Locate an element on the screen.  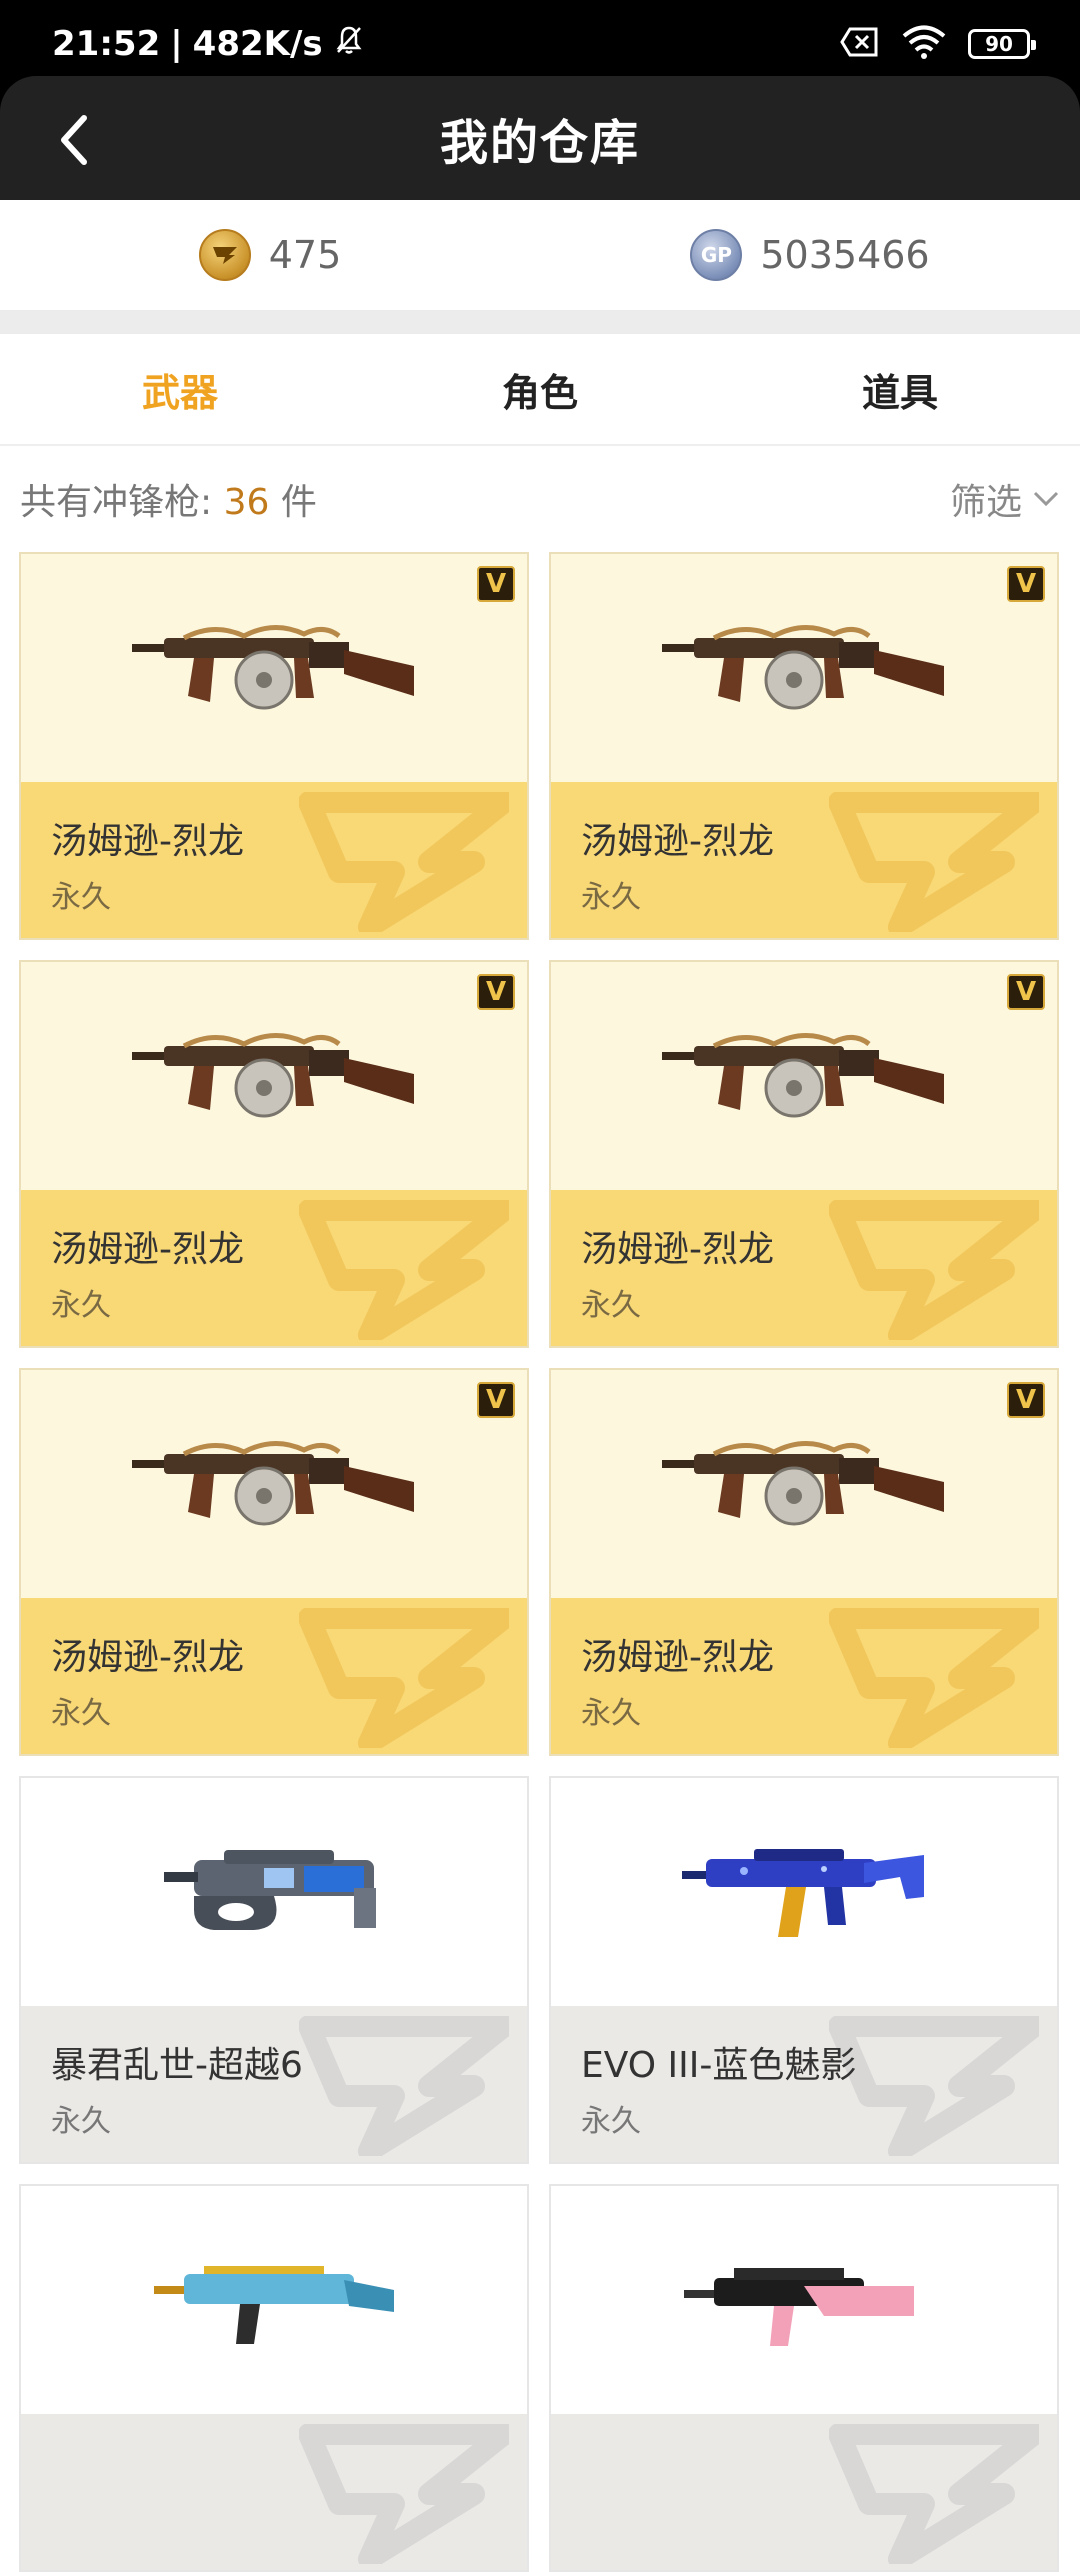
gp-coin-icon: GP is located at coordinates (716, 255).